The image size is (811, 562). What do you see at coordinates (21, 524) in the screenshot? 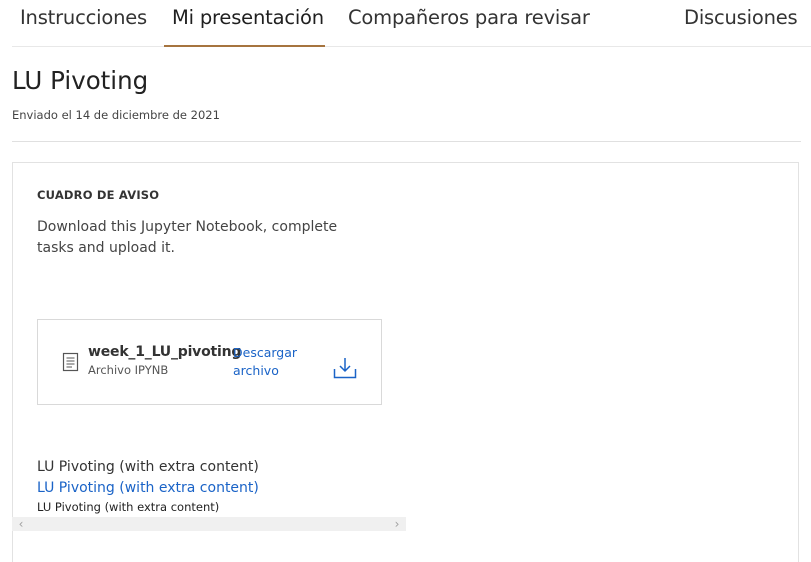
I see `scroll-left-icon: ‹` at bounding box center [21, 524].